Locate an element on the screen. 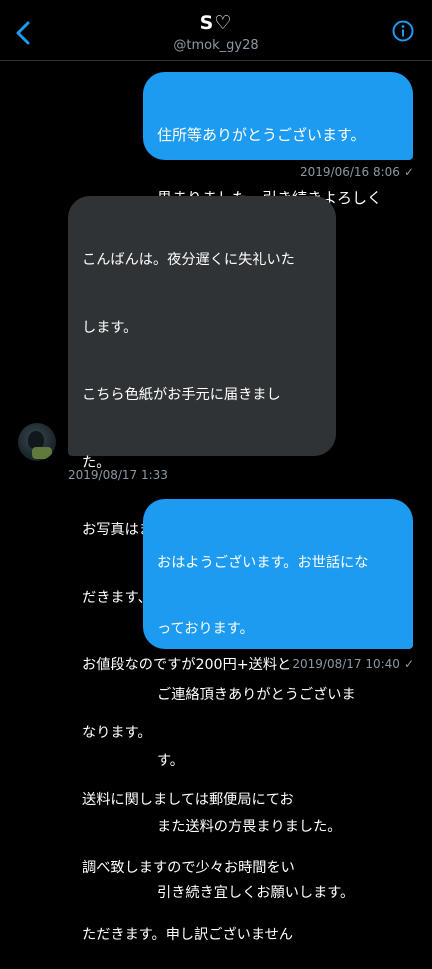 The image size is (432, 969). timestamp-text: 2019/08/17 1:33 is located at coordinates (118, 475).